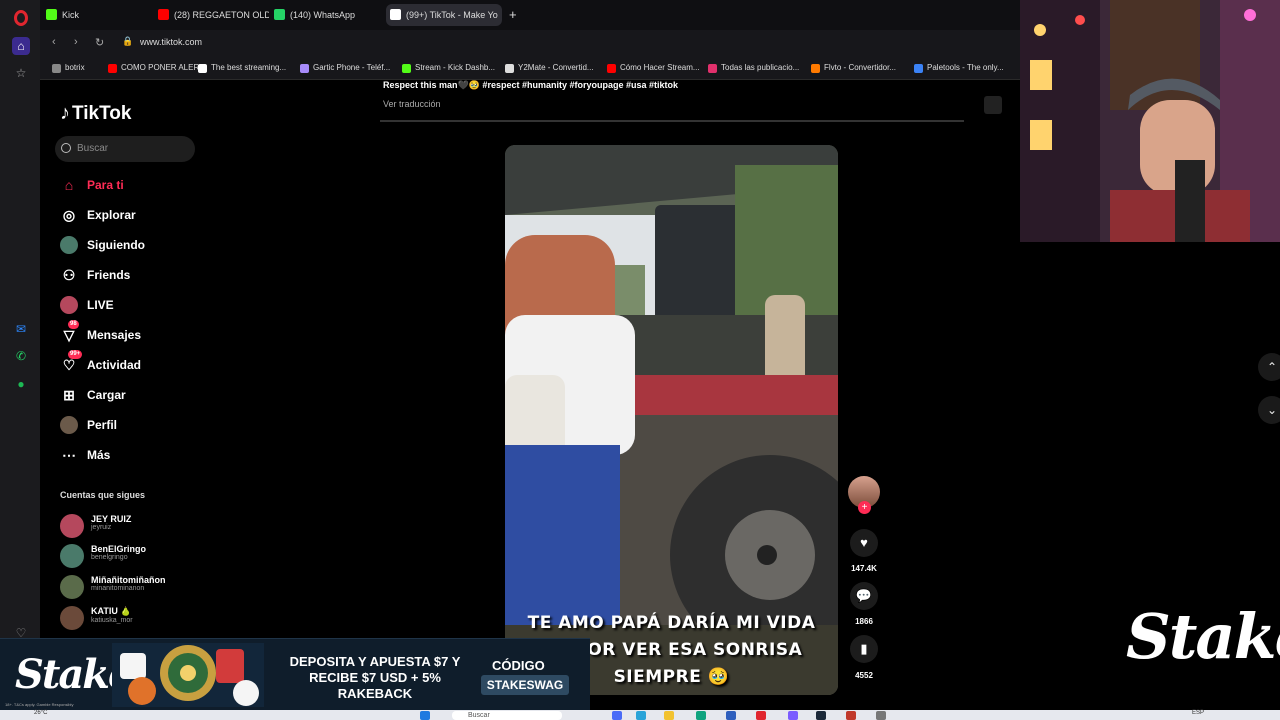 This screenshot has height=720, width=1280. What do you see at coordinates (864, 568) in the screenshot?
I see `like-count: 147.4K` at bounding box center [864, 568].